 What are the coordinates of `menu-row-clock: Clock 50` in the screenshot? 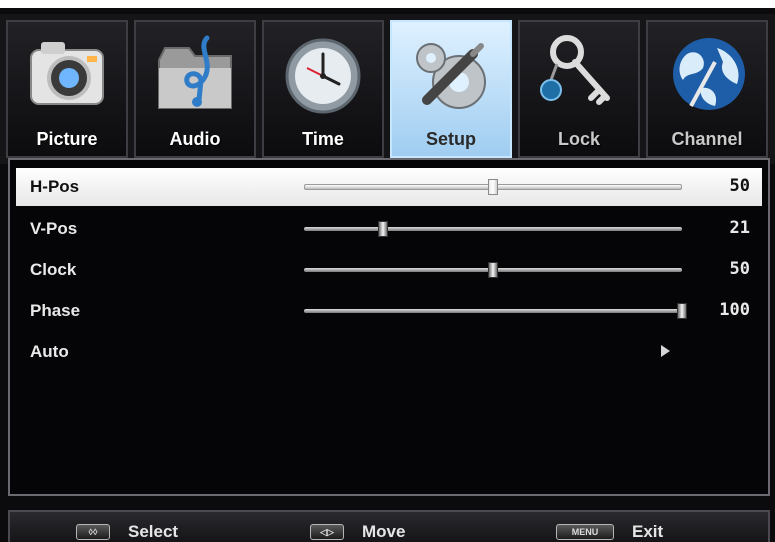 It's located at (389, 270).